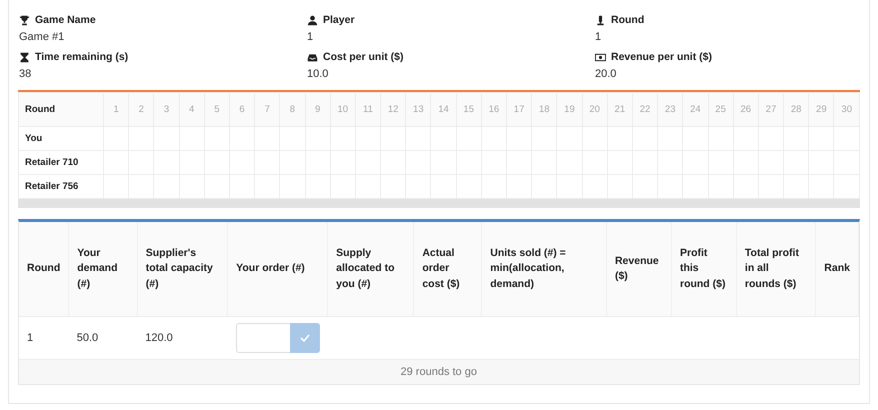 This screenshot has height=410, width=878. Describe the element at coordinates (365, 268) in the screenshot. I see `column-header: Supply allocated to you (#)` at that location.